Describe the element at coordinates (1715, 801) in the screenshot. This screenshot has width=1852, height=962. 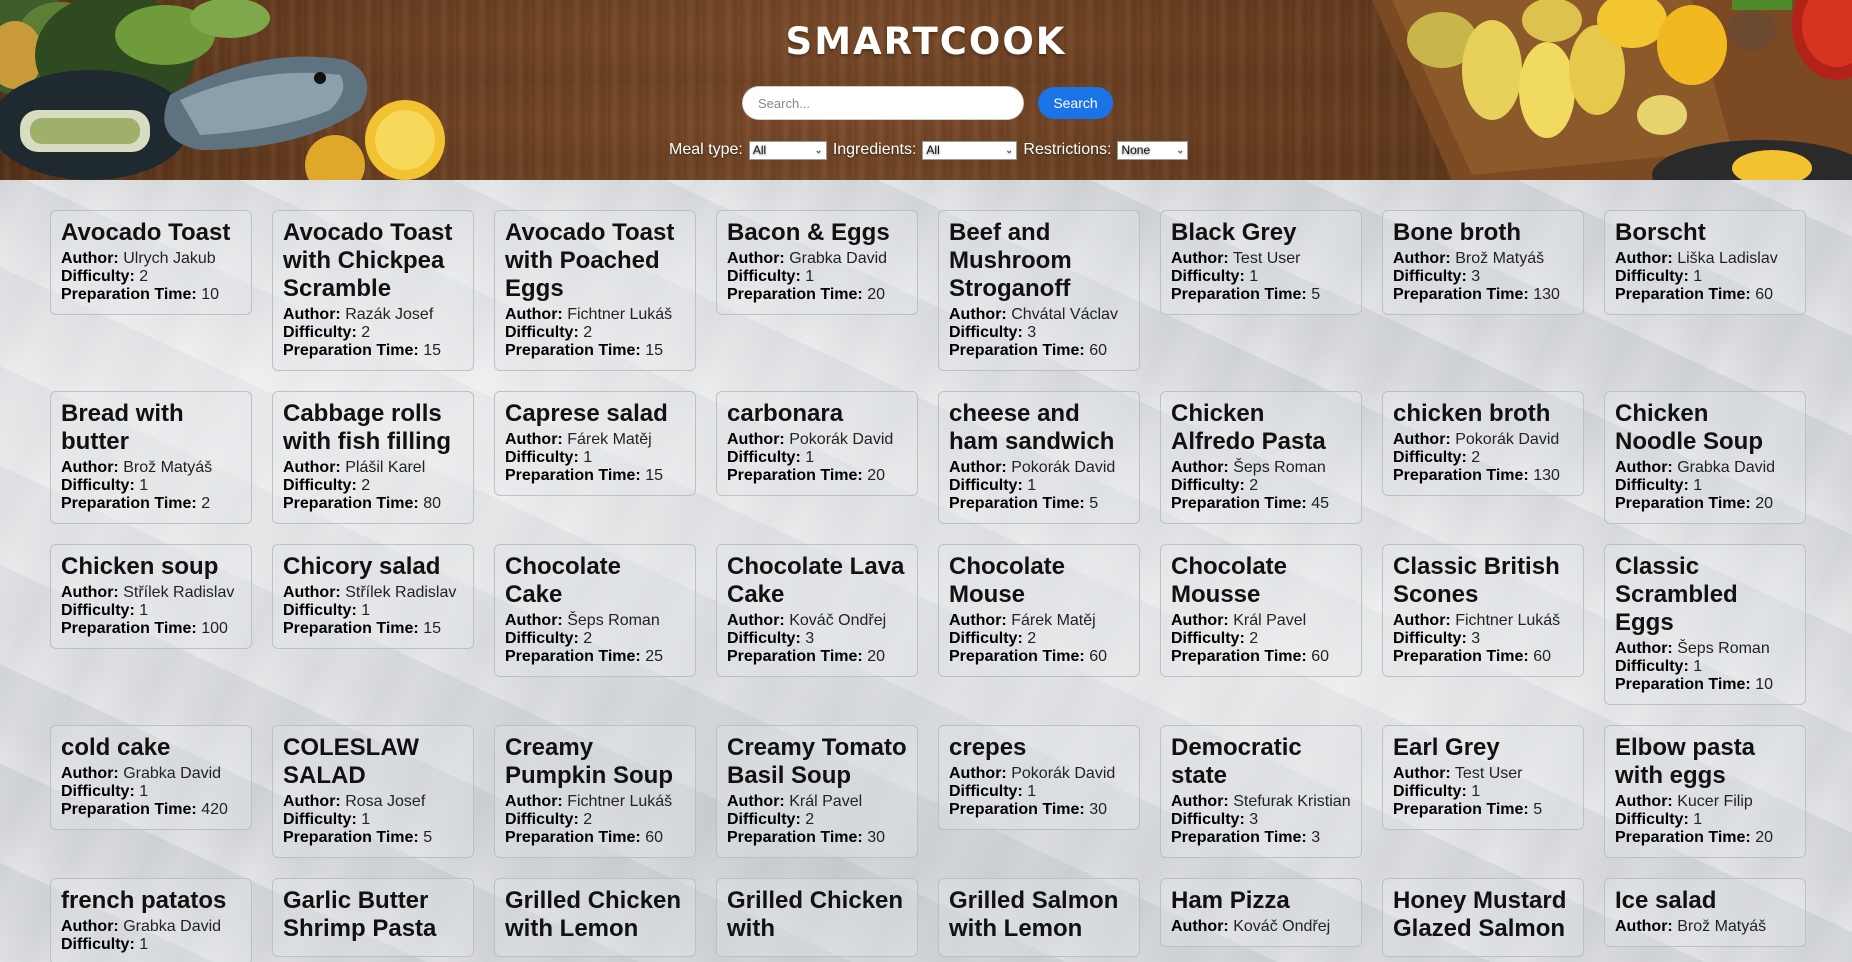
I see `recipe-author-value: Kucer Filip` at that location.